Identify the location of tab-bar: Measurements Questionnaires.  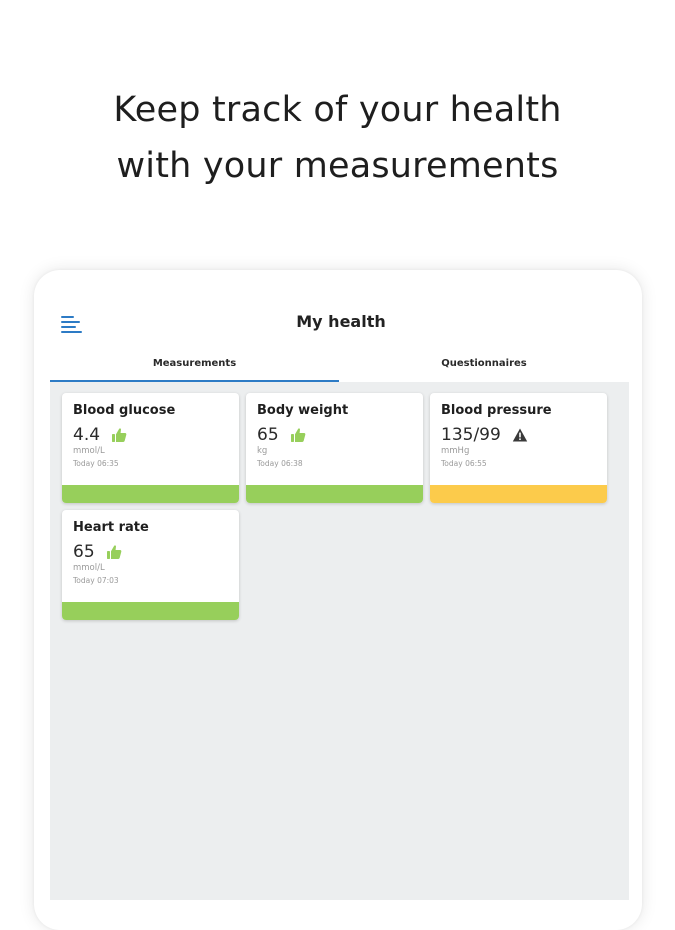
(339, 366).